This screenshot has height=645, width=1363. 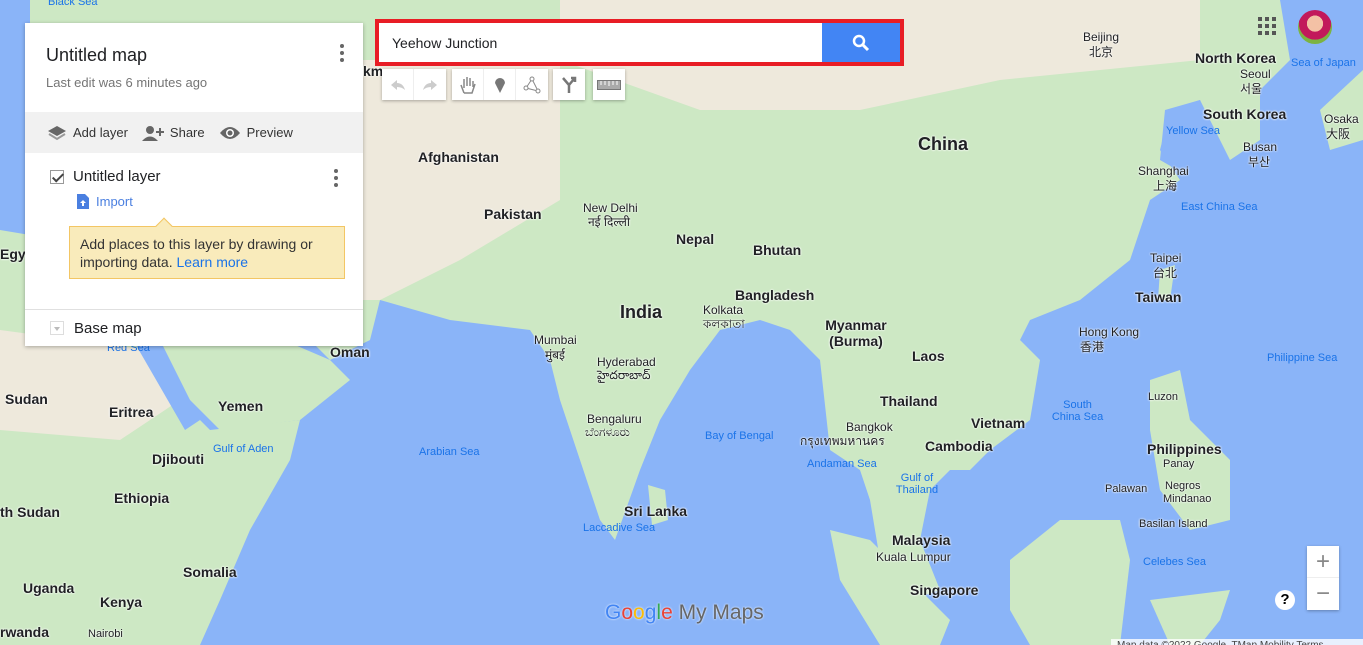 I want to click on search-input, so click(x=600, y=42).